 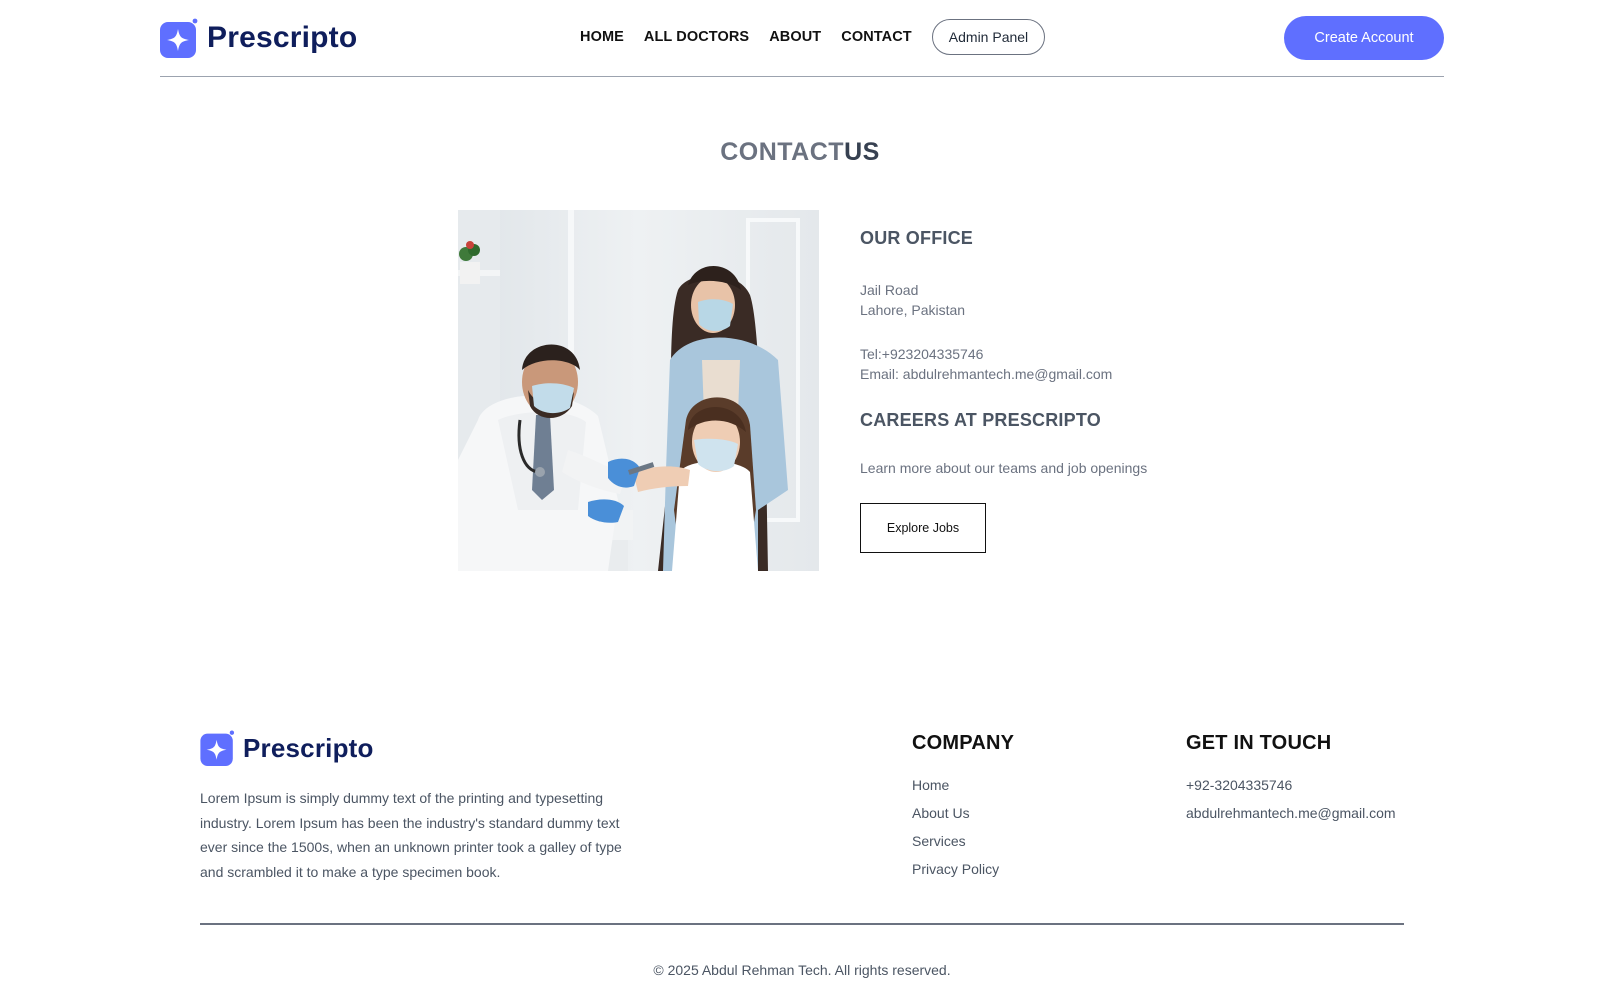 What do you see at coordinates (802, 924) in the screenshot?
I see `footer-divider` at bounding box center [802, 924].